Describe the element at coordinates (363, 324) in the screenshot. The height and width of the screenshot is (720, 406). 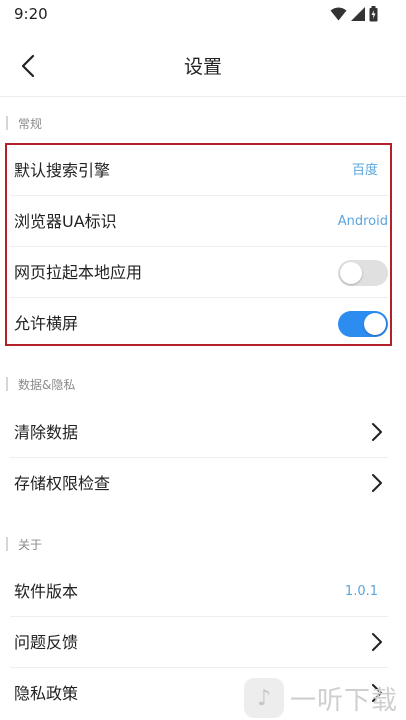
I see `allow-landscape-toggle` at that location.